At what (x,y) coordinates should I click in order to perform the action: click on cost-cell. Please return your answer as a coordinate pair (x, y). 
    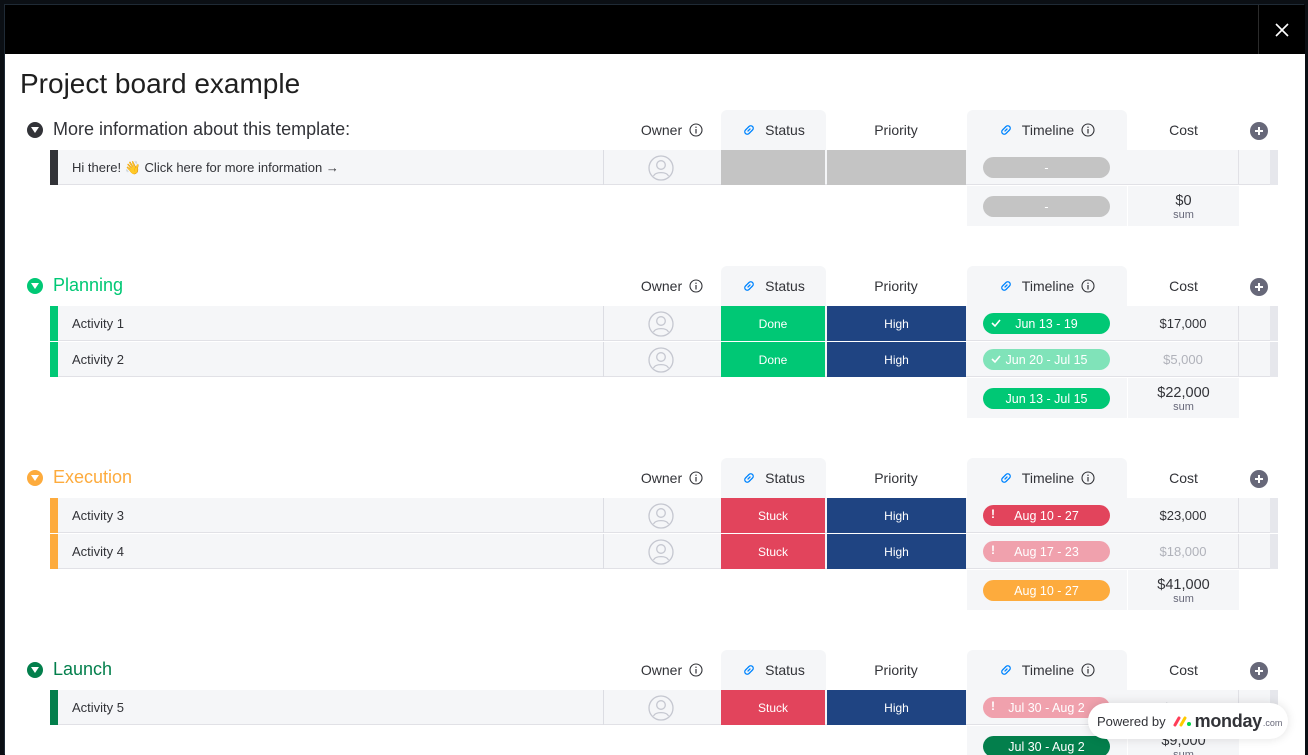
    Looking at the image, I should click on (1183, 167).